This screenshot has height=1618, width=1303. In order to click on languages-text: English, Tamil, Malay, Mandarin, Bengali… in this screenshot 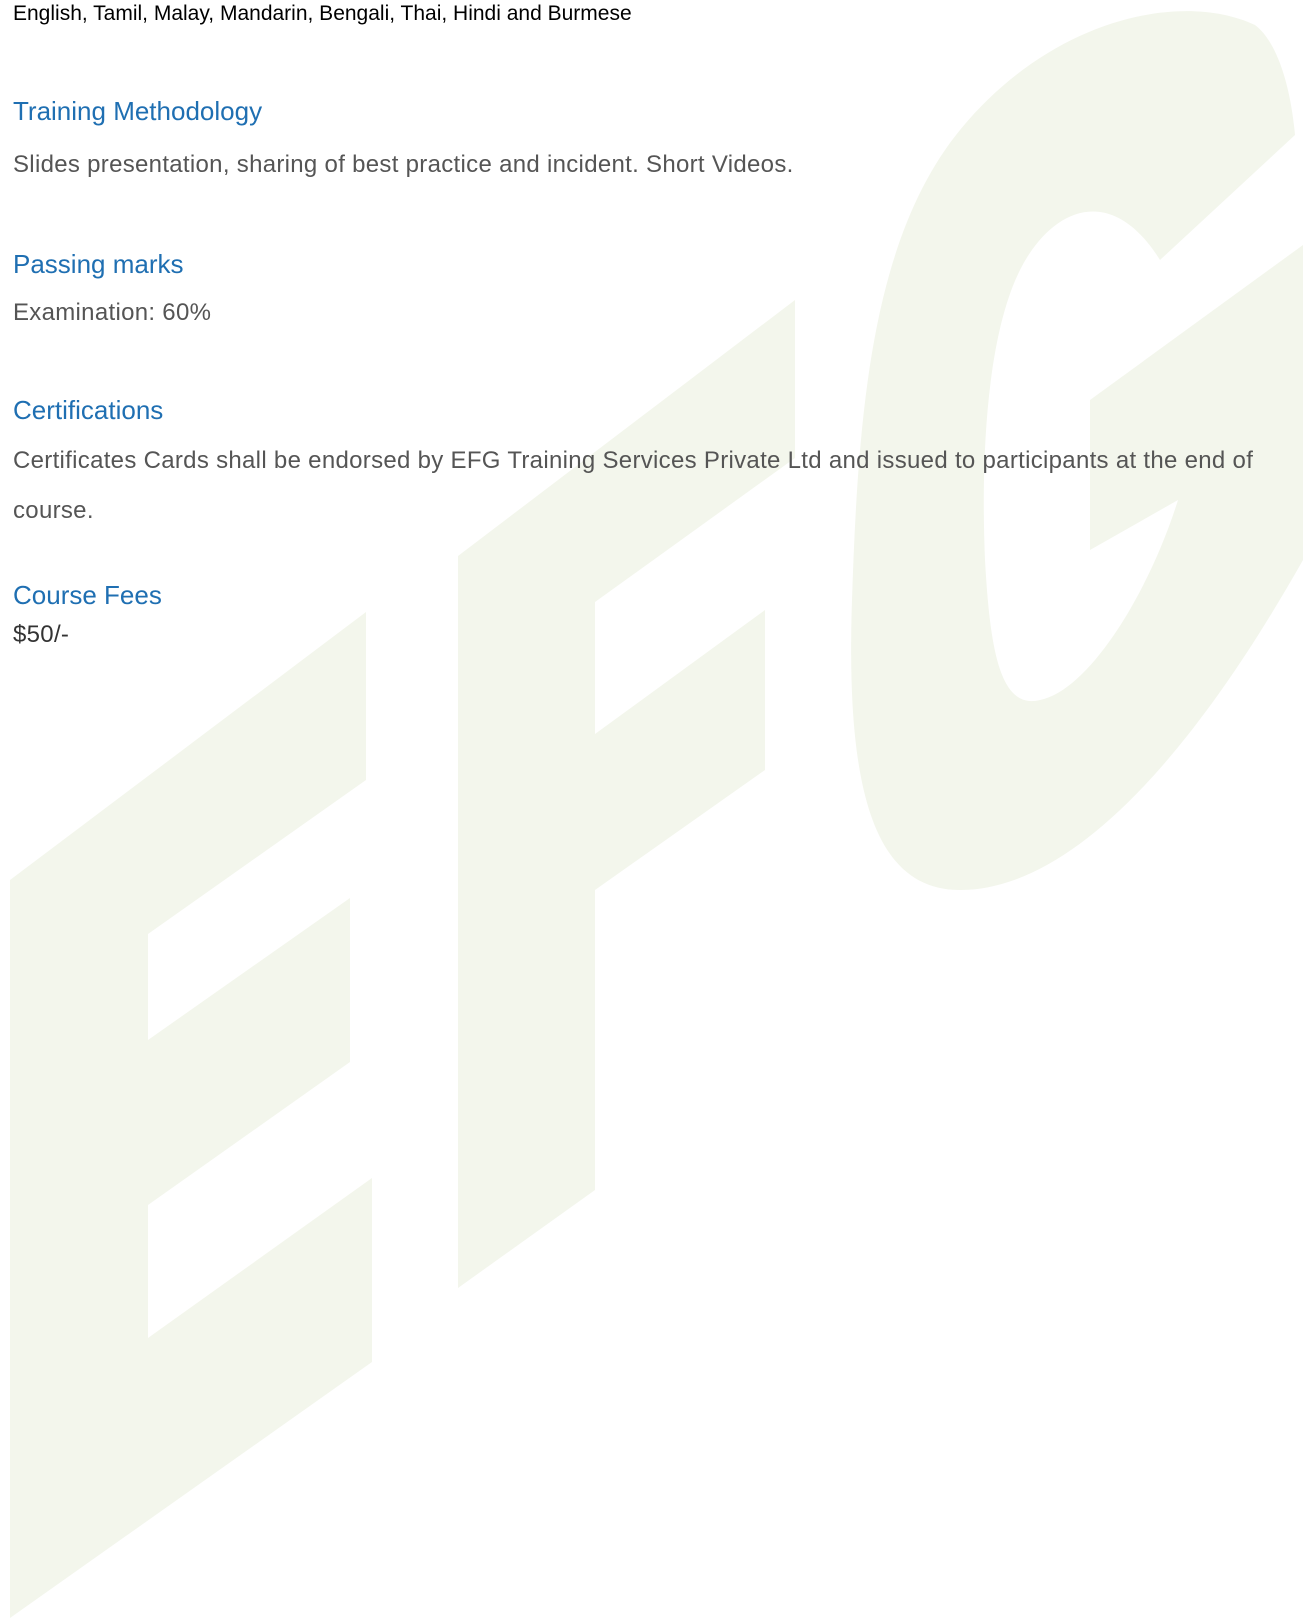, I will do `click(322, 13)`.